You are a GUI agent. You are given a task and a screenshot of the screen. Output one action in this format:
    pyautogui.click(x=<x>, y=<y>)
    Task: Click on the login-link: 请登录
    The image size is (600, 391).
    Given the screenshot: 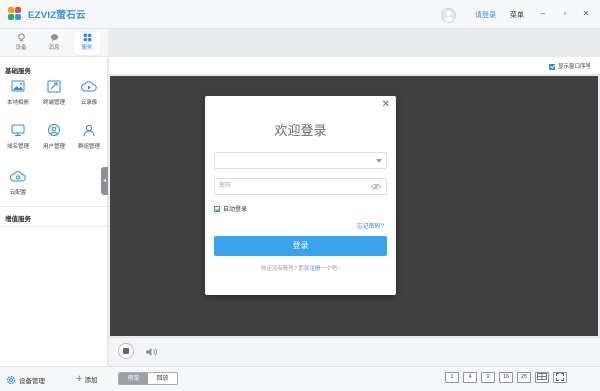 What is the action you would take?
    pyautogui.click(x=485, y=15)
    